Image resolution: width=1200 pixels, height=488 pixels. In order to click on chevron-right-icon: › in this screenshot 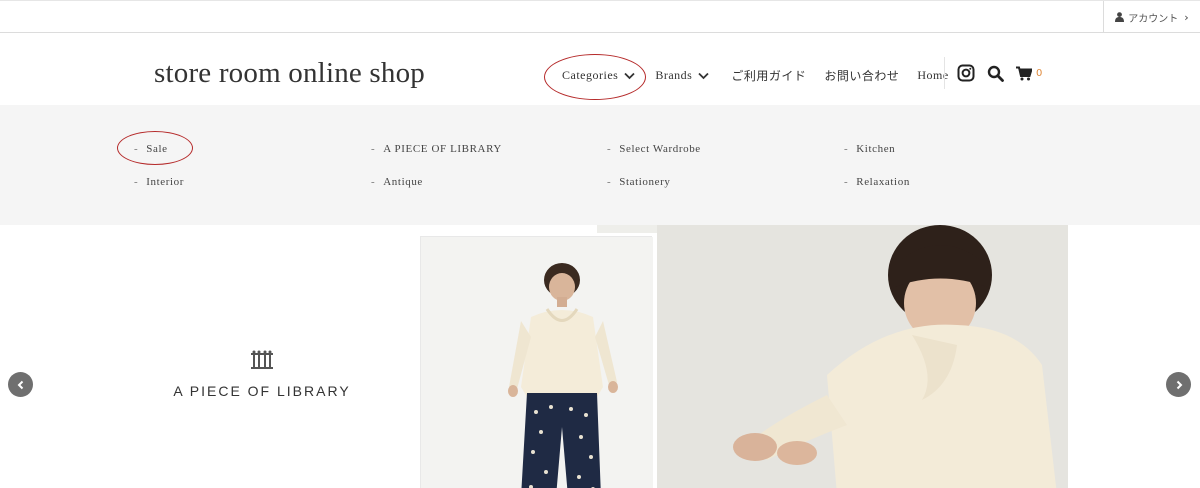, I will do `click(1186, 17)`.